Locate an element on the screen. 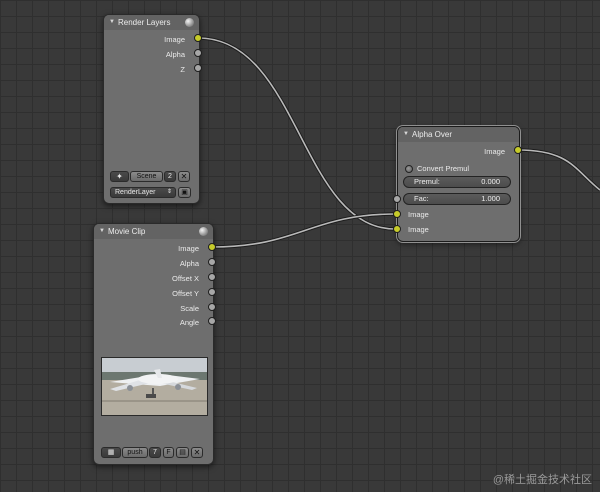 The height and width of the screenshot is (492, 600). output-label-offset-y: Offset Y is located at coordinates (185, 293).